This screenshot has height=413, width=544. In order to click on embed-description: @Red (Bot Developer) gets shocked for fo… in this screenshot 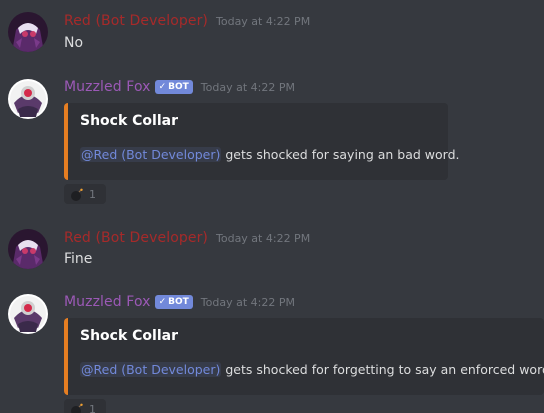, I will do `click(312, 369)`.